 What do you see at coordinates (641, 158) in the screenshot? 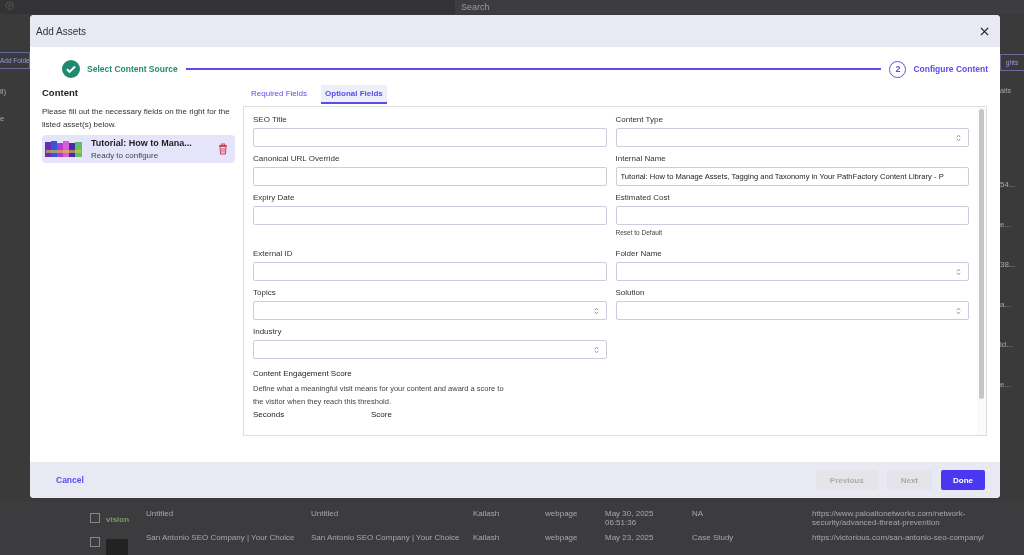
I see `field-label: Internal Name` at bounding box center [641, 158].